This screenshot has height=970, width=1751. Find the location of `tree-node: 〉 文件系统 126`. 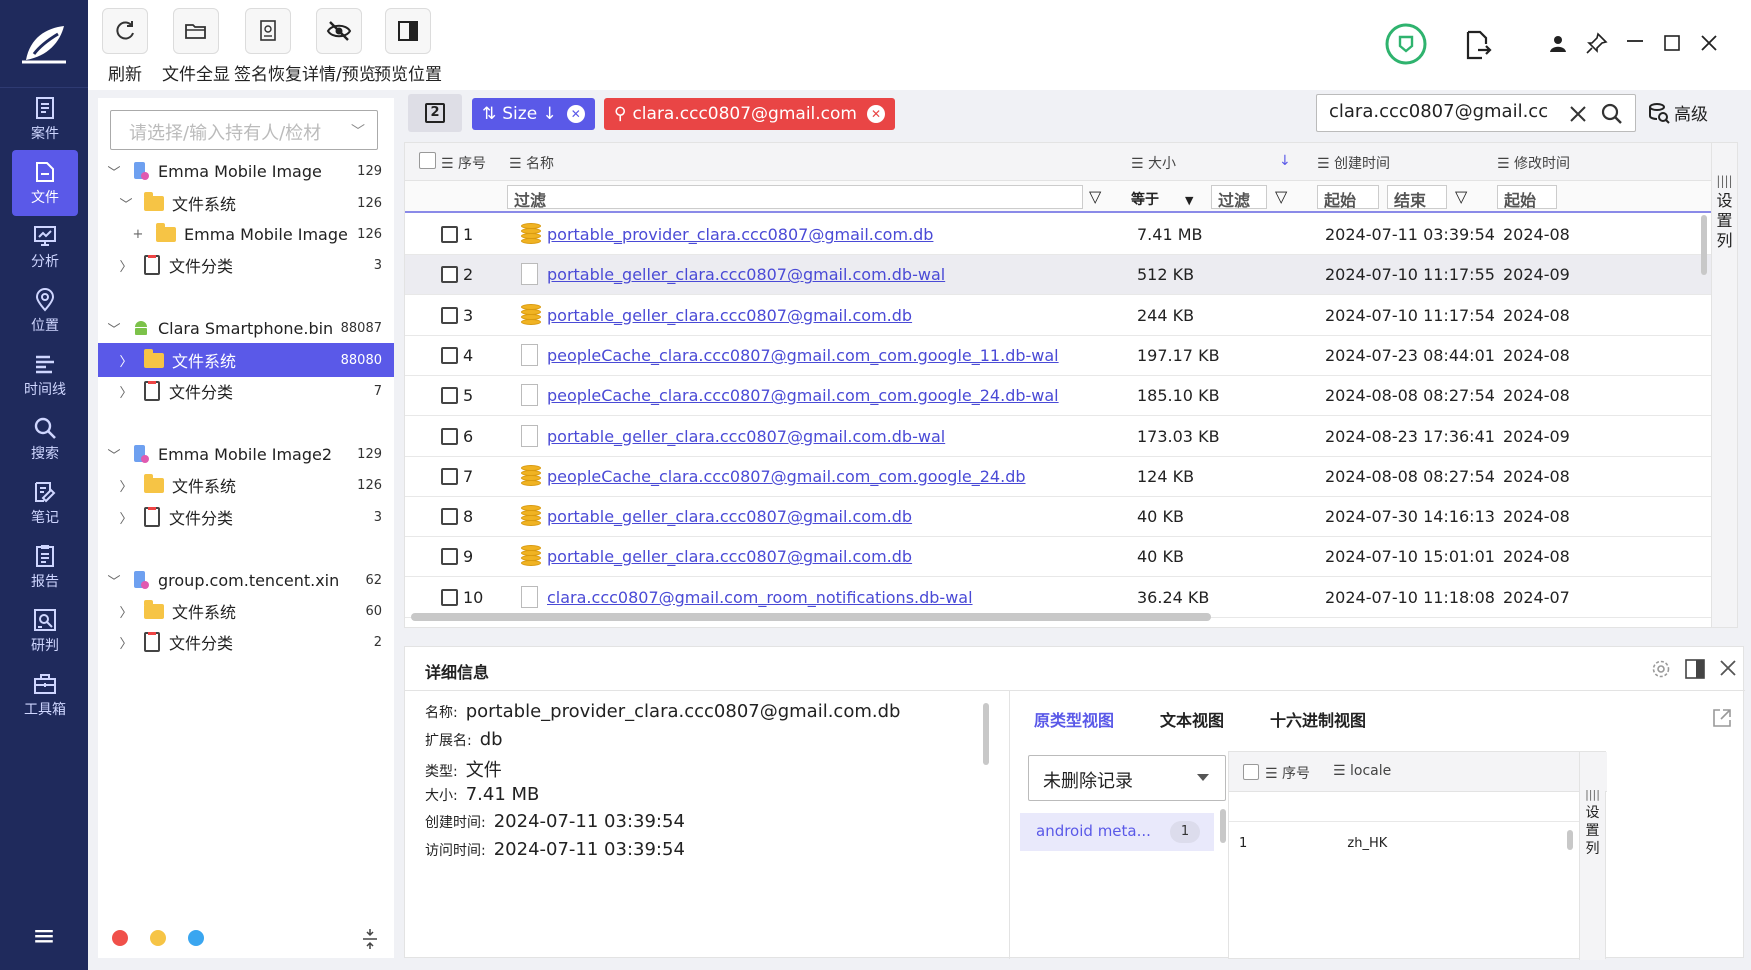

tree-node: 〉 文件系统 126 is located at coordinates (246, 485).